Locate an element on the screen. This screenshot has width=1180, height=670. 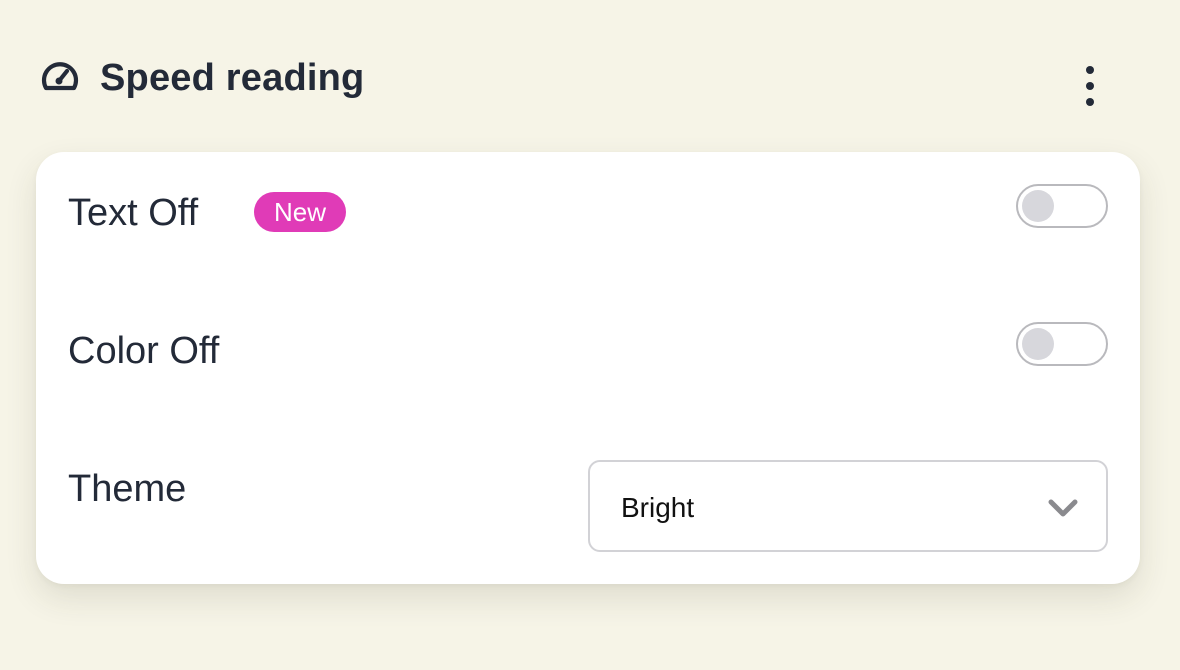
more-options-button is located at coordinates (1090, 83).